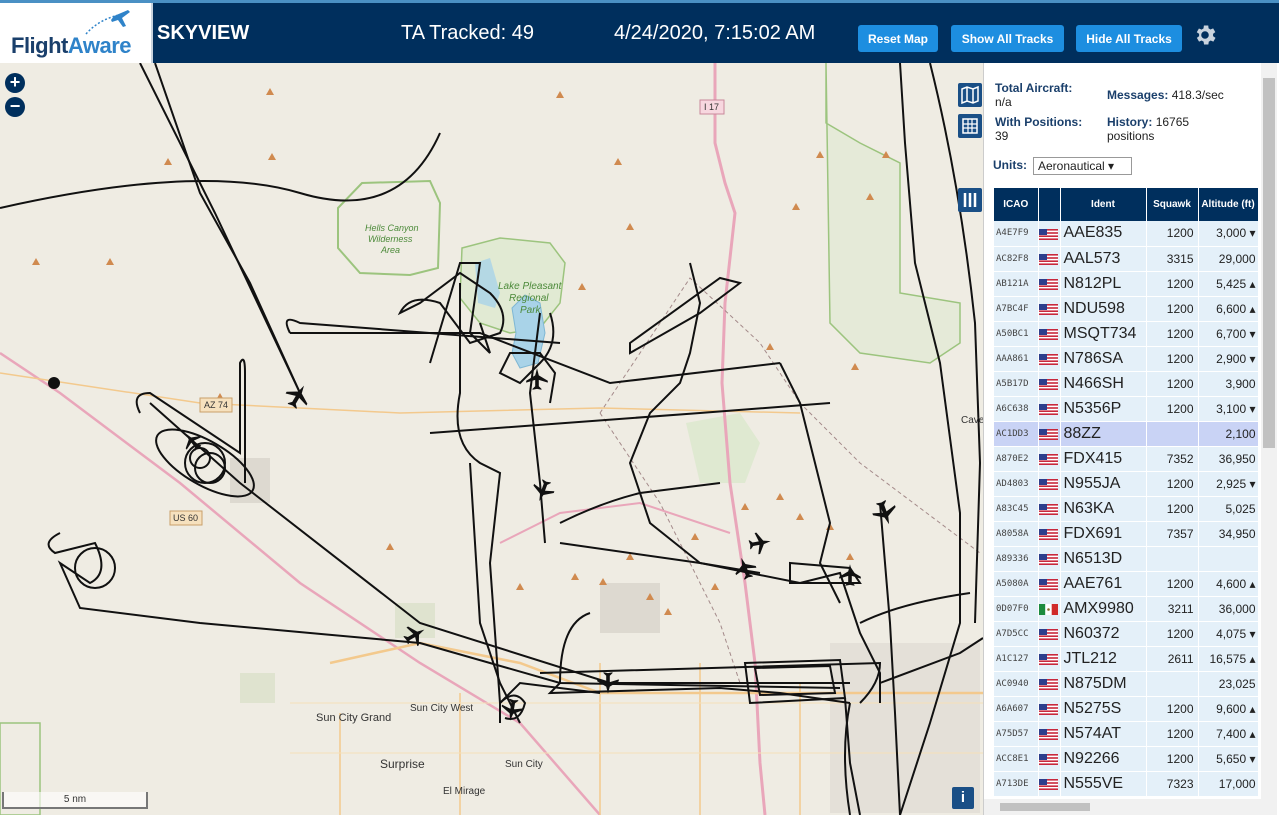 This screenshot has height=815, width=1279. I want to click on row-squawk: 3315, so click(1172, 259).